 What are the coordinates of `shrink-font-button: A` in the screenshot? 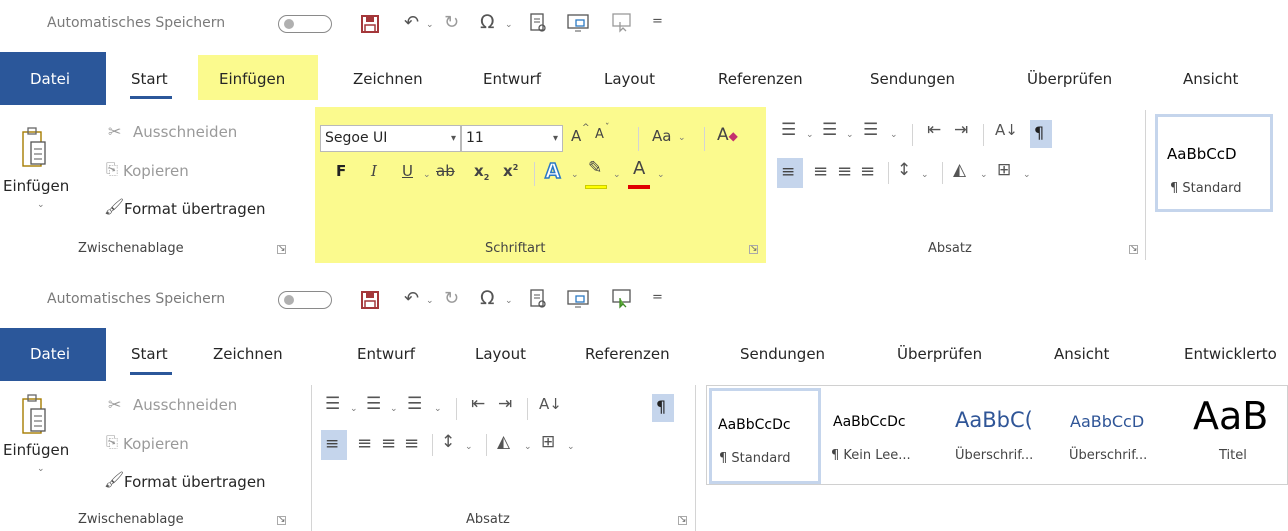 It's located at (599, 134).